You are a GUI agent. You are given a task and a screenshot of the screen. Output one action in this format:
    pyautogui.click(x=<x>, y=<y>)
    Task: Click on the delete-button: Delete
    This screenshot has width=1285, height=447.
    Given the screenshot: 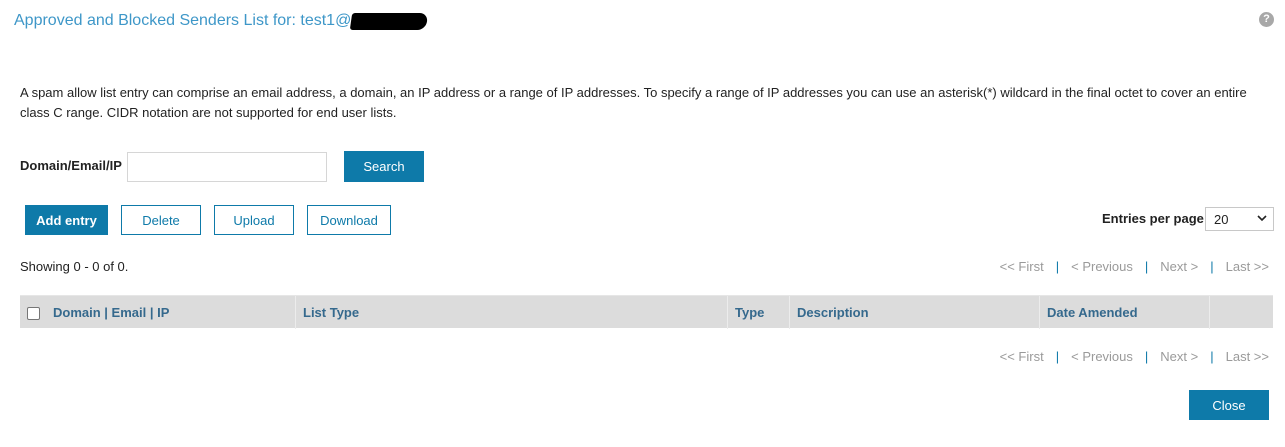 What is the action you would take?
    pyautogui.click(x=161, y=220)
    